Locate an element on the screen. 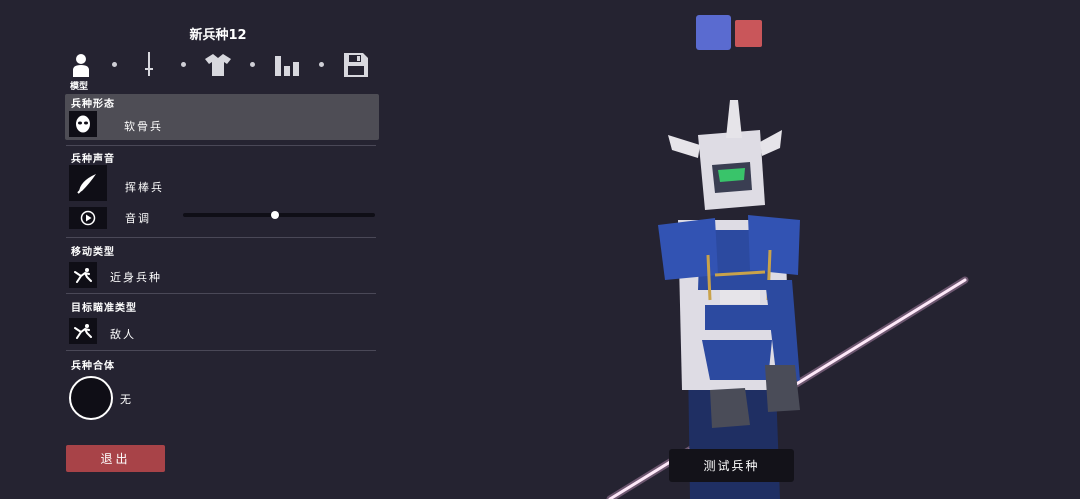 Image resolution: width=1080 pixels, height=499 pixels. sword-icon is located at coordinates (149, 64).